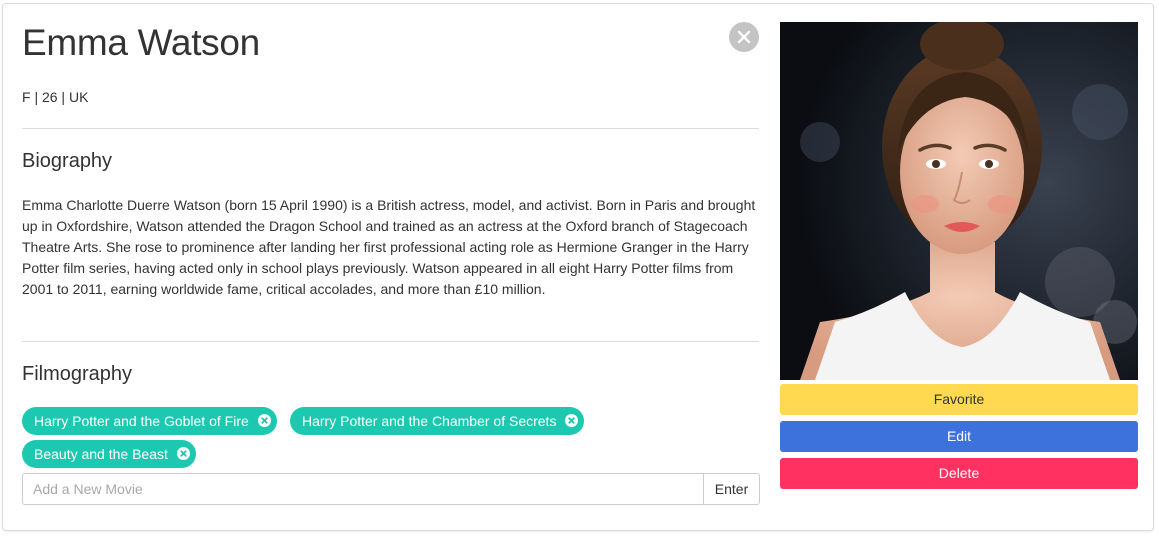 This screenshot has width=1159, height=538. I want to click on filmography-title: Filmography, so click(77, 374).